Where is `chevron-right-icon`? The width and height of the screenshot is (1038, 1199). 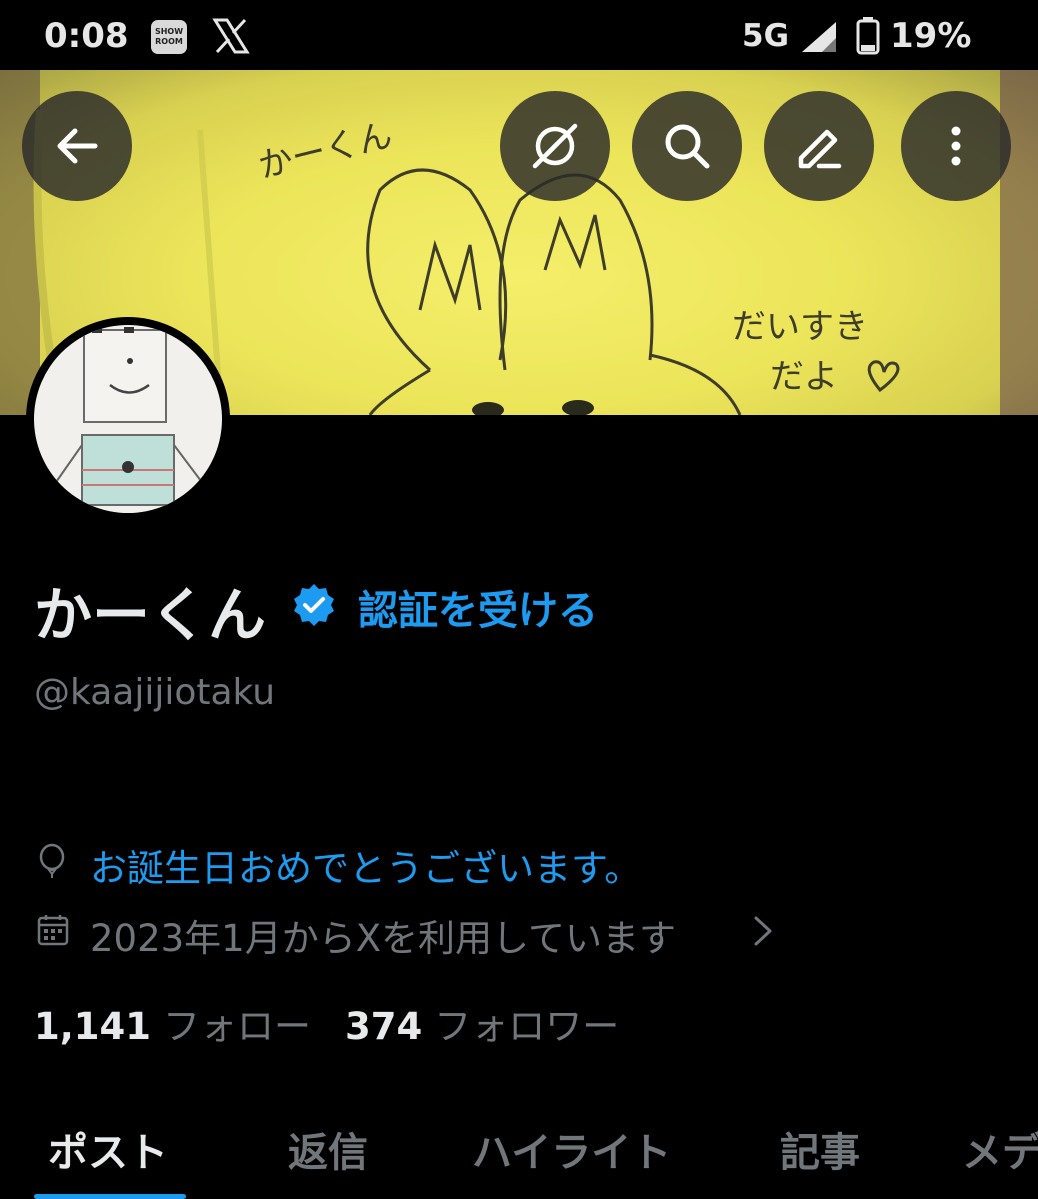
chevron-right-icon is located at coordinates (763, 931).